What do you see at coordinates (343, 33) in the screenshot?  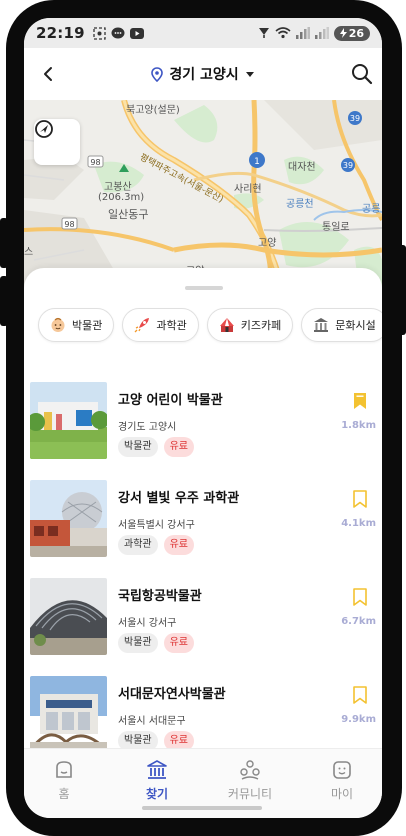 I see `charging-icon` at bounding box center [343, 33].